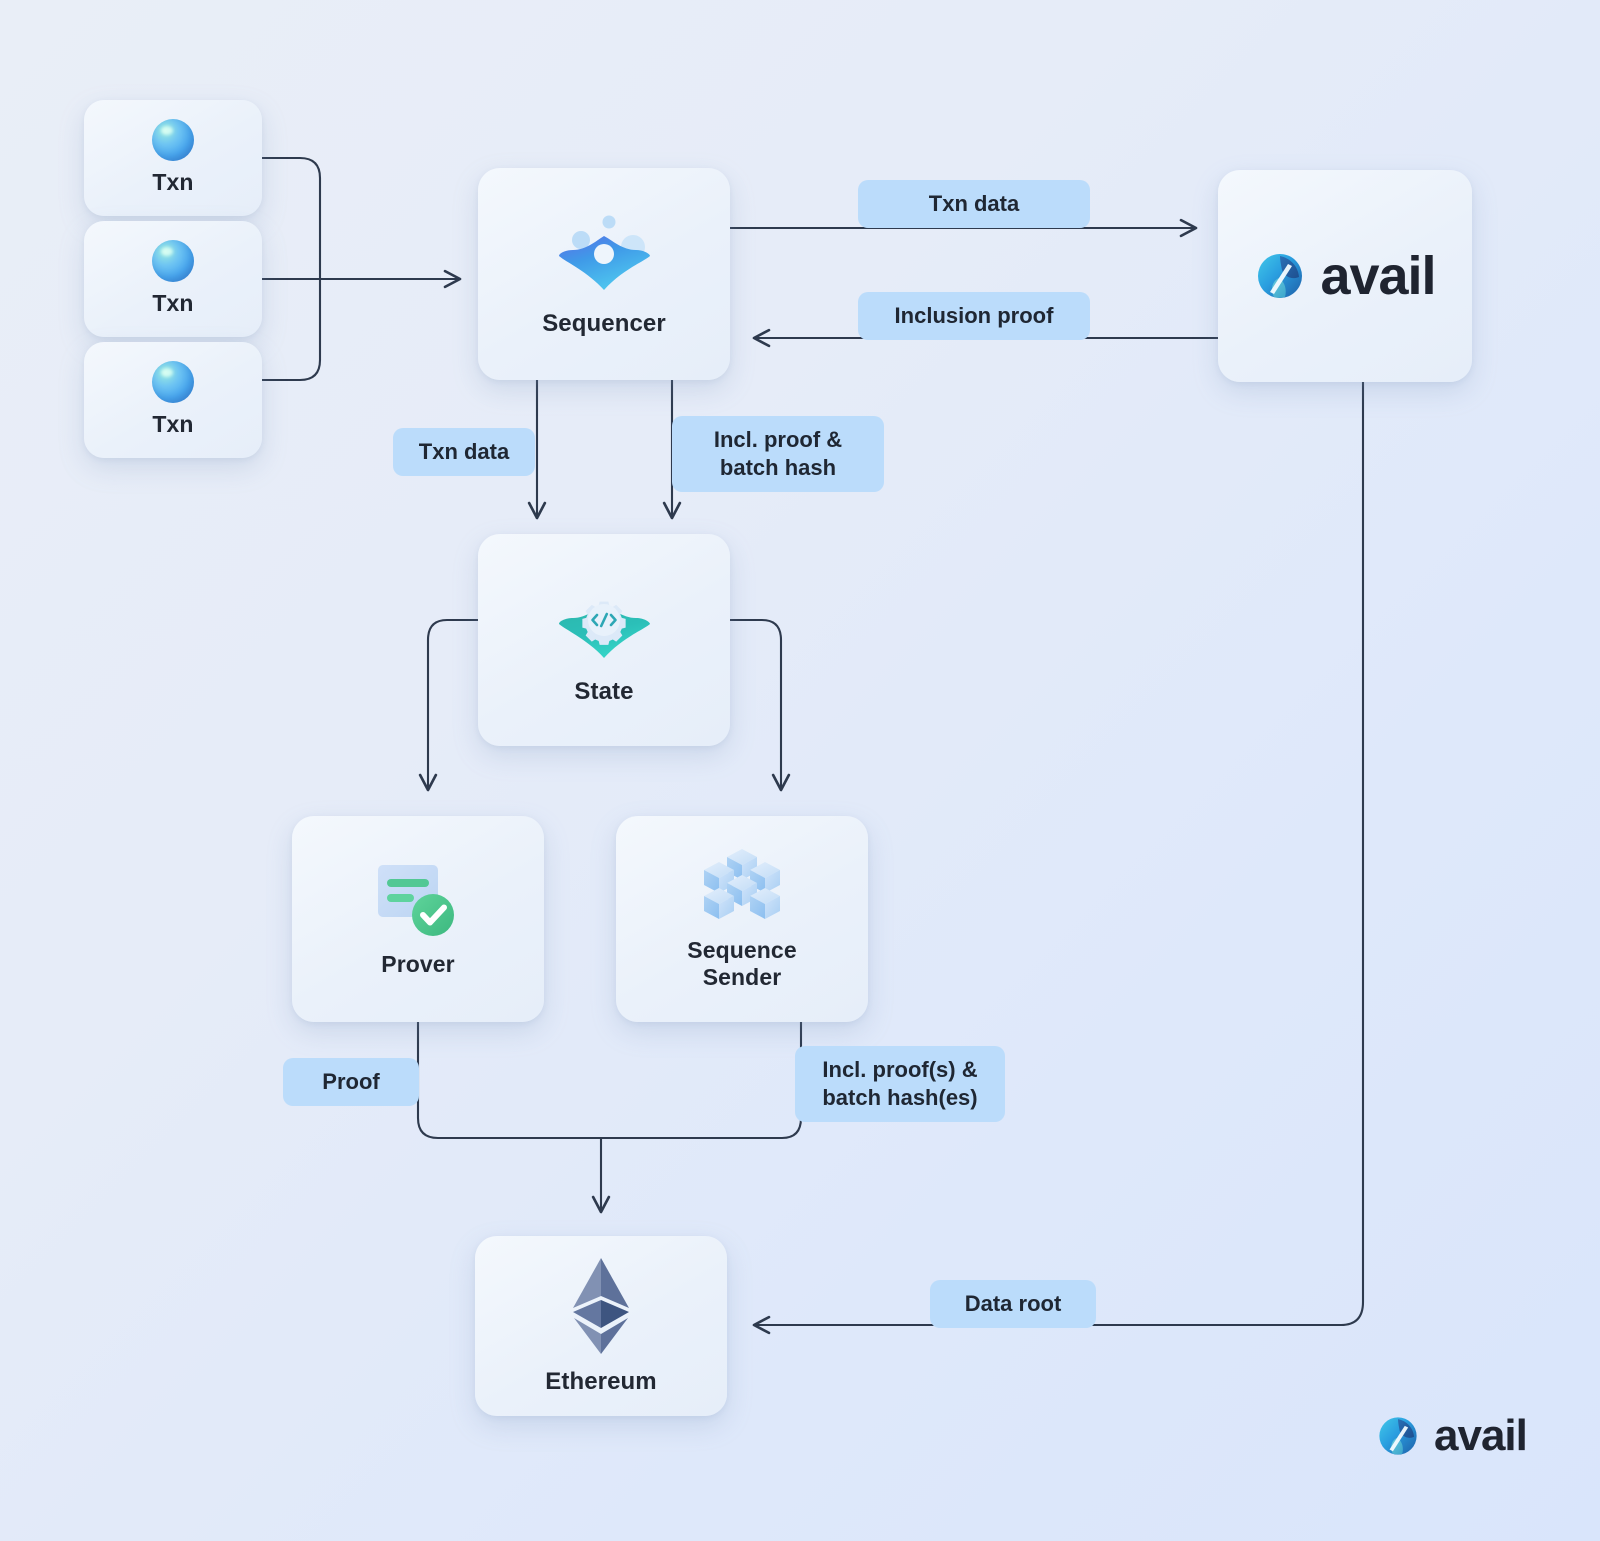  I want to click on node-ethereum: Ethereum, so click(601, 1326).